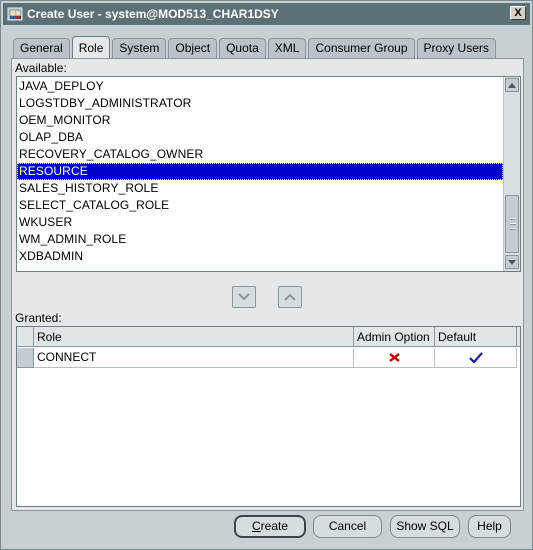 Image resolution: width=533 pixels, height=550 pixels. What do you see at coordinates (260, 103) in the screenshot?
I see `list-item: LOGSTDBY_ADMINISTRATOR` at bounding box center [260, 103].